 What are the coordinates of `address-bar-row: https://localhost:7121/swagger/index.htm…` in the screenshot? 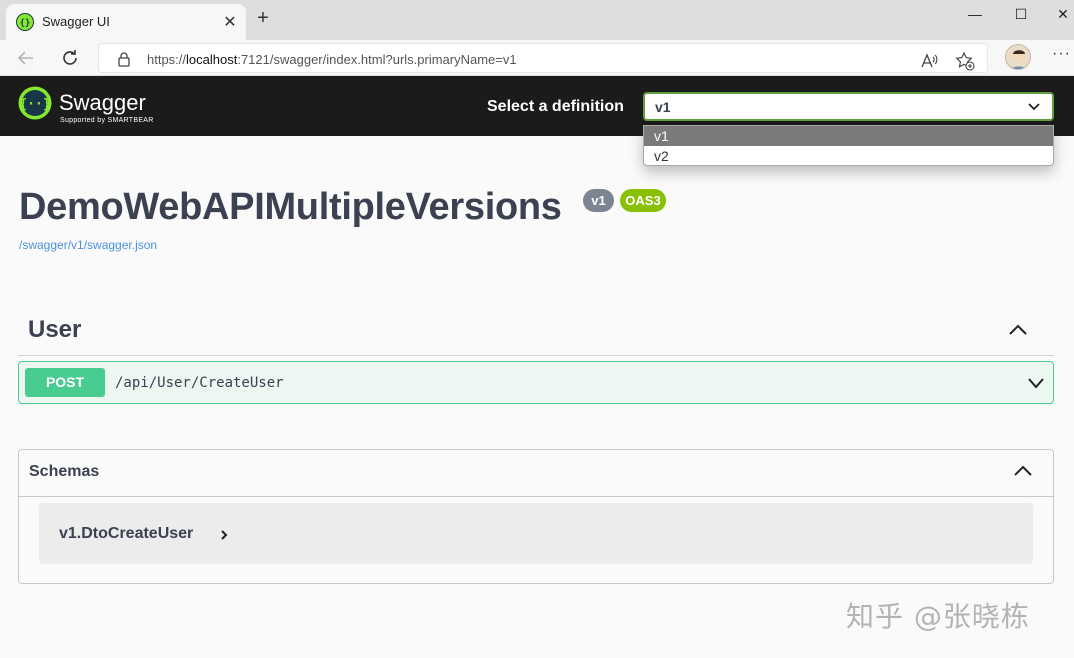 It's located at (537, 58).